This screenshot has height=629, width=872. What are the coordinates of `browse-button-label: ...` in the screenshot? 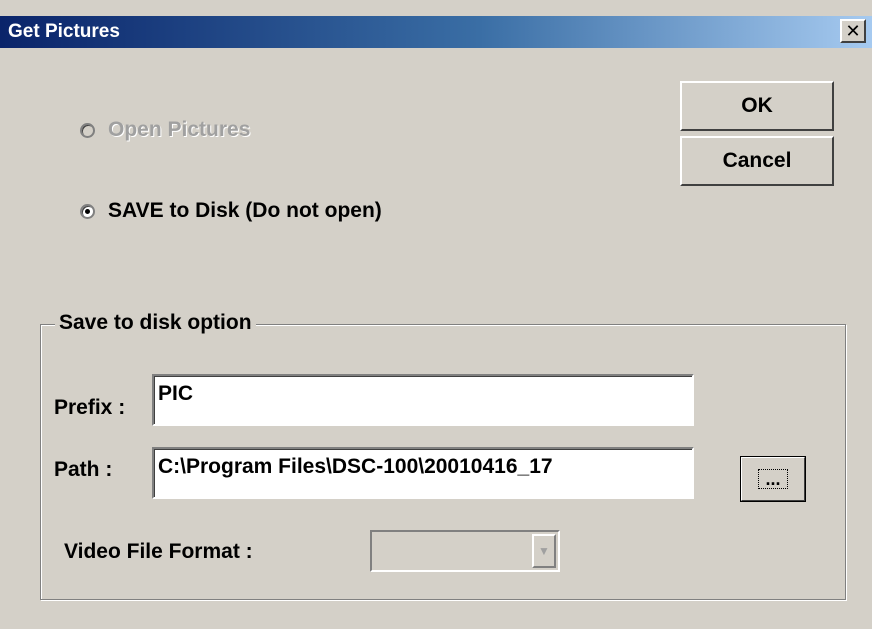 It's located at (773, 479).